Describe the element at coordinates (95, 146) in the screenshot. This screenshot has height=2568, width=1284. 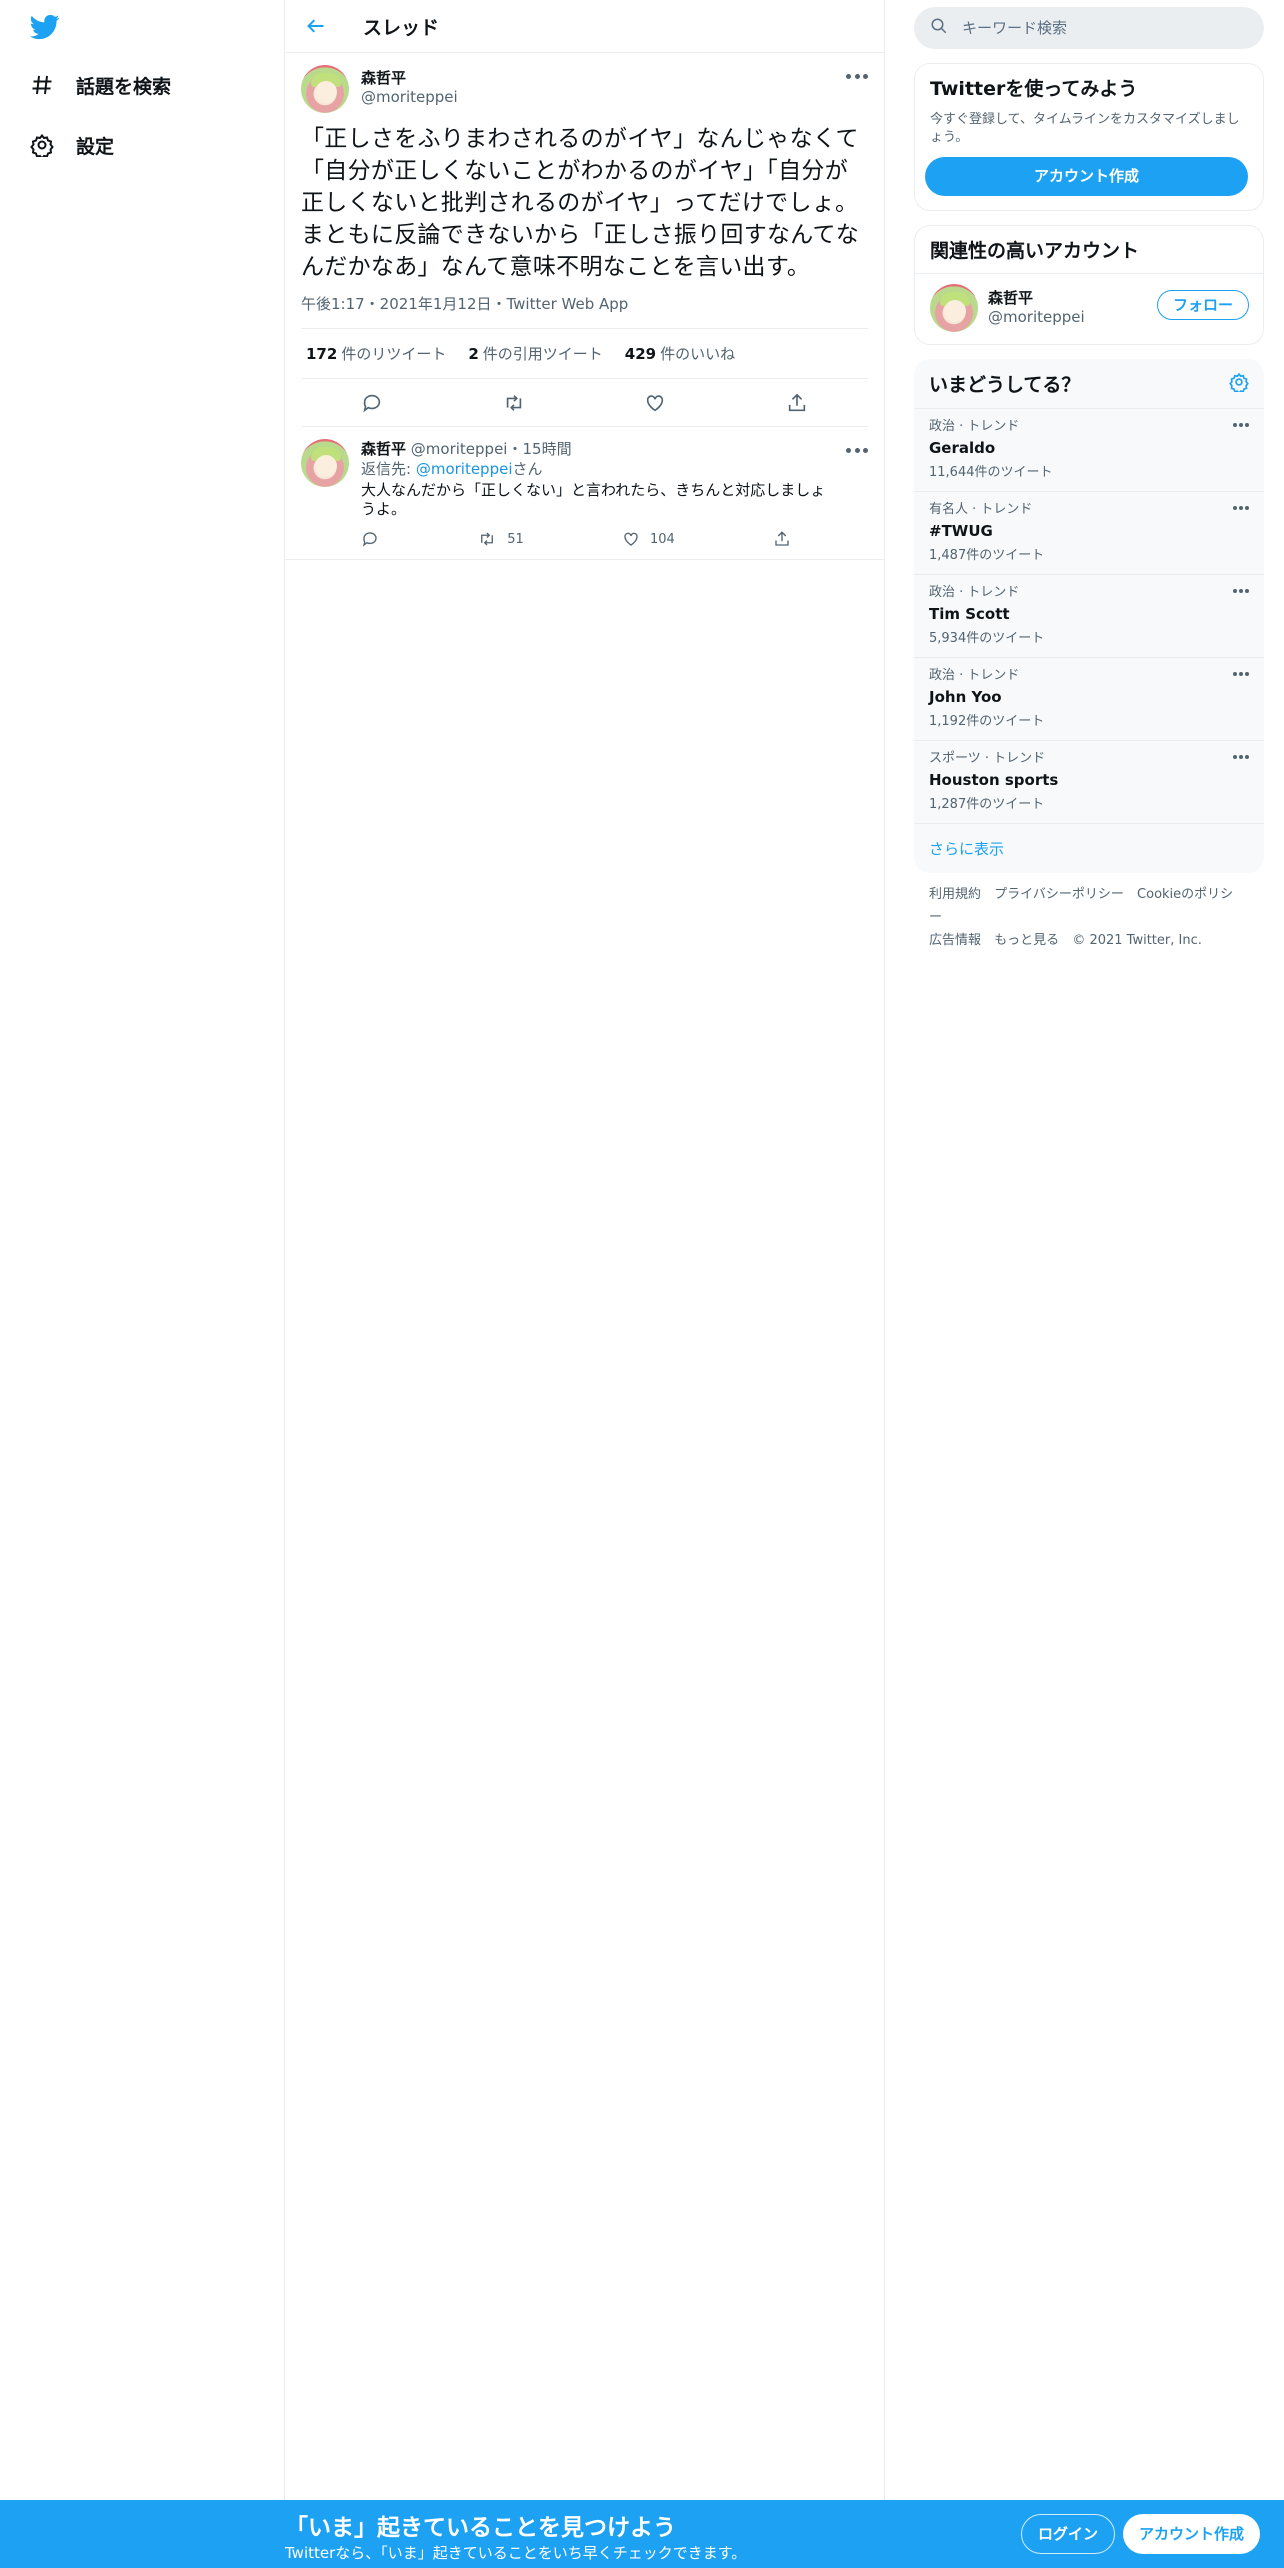
I see `nav-settings-label: 設定` at that location.